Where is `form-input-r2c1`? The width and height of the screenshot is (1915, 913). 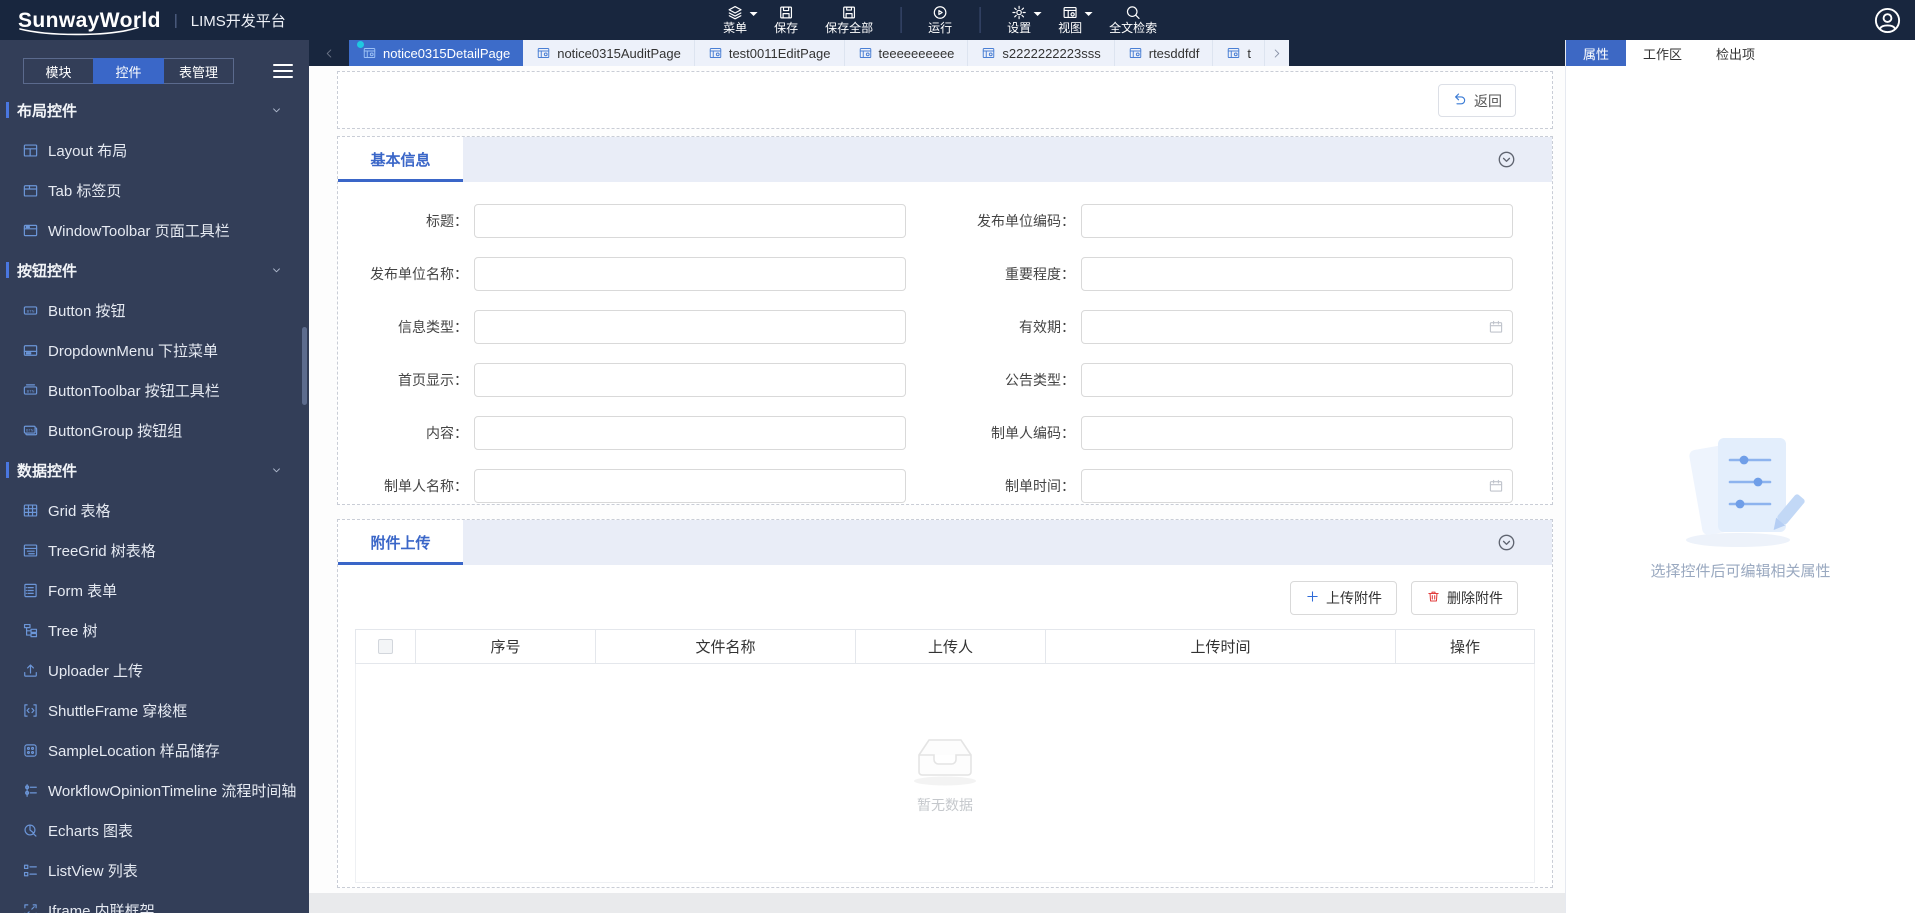 form-input-r2c1 is located at coordinates (690, 274).